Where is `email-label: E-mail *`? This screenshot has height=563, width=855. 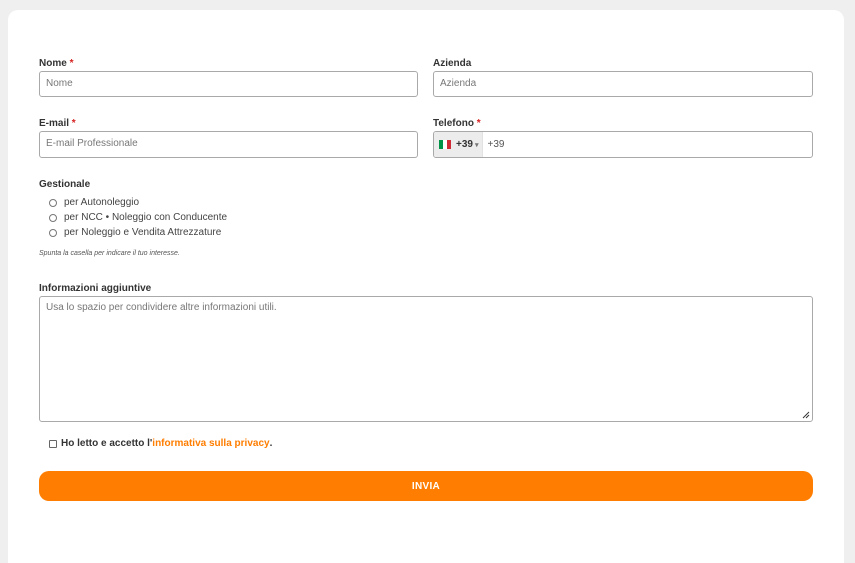 email-label: E-mail * is located at coordinates (57, 123).